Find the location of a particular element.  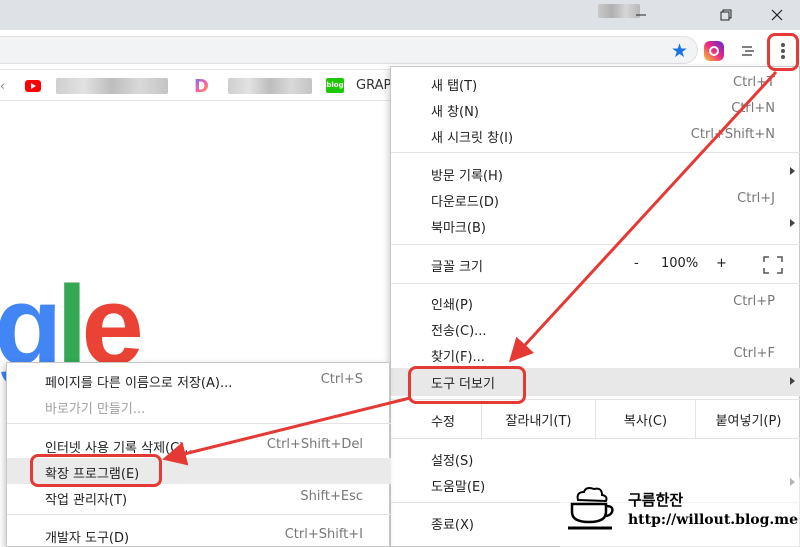

watermark-url: http://willout.blog.me is located at coordinates (713, 520).